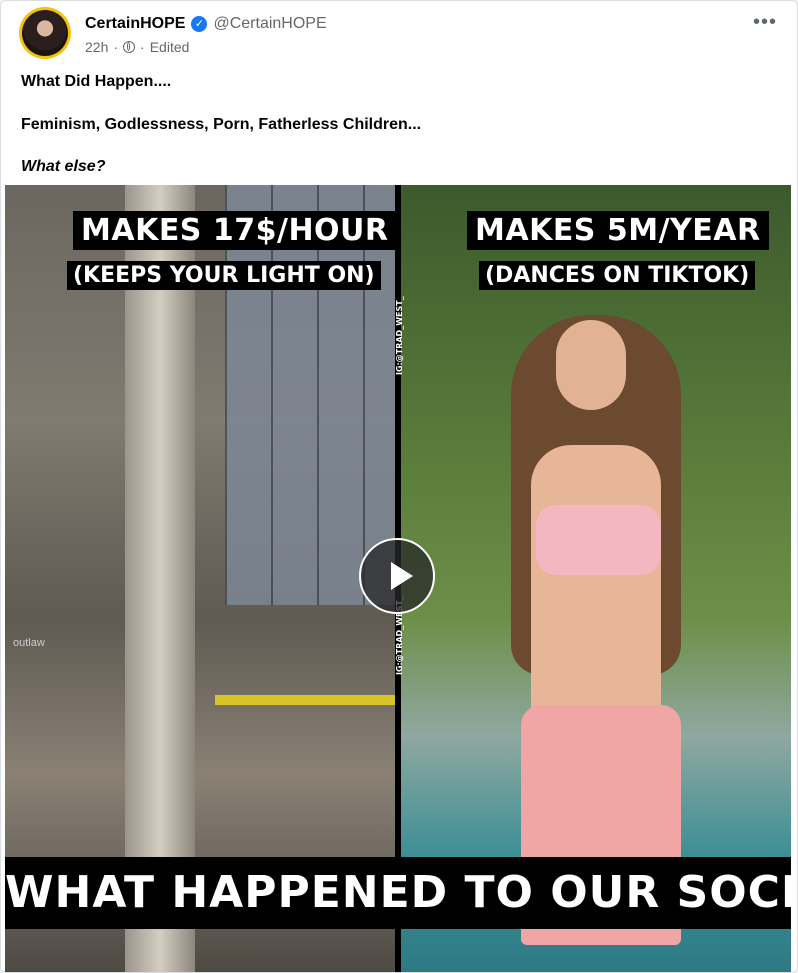 This screenshot has height=973, width=798. I want to click on post-meta: 22h · · Edited, so click(137, 47).